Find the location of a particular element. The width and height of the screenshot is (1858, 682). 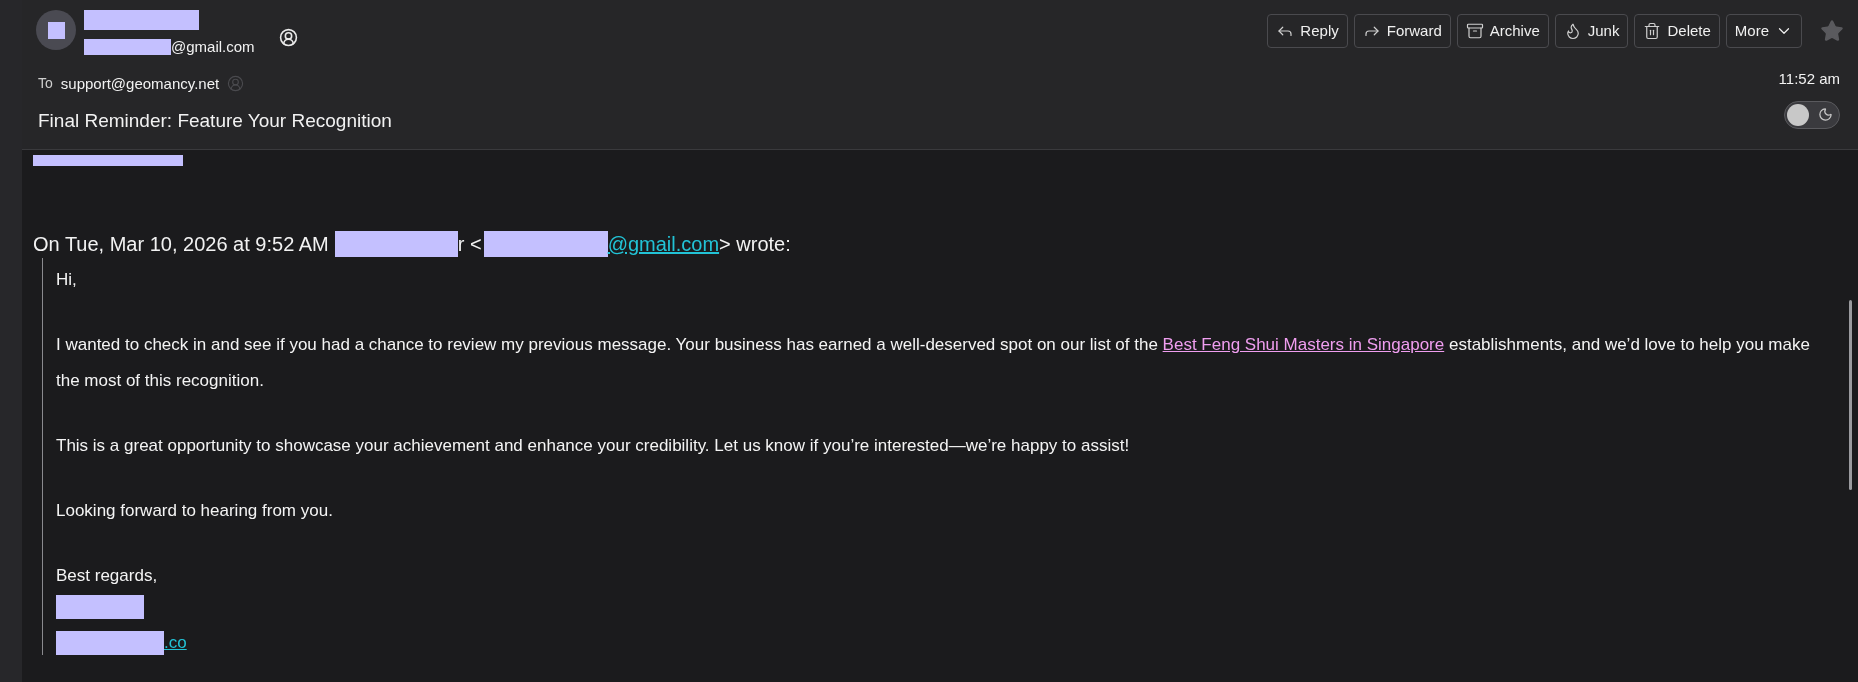

dark-mode-toggle is located at coordinates (1812, 114).